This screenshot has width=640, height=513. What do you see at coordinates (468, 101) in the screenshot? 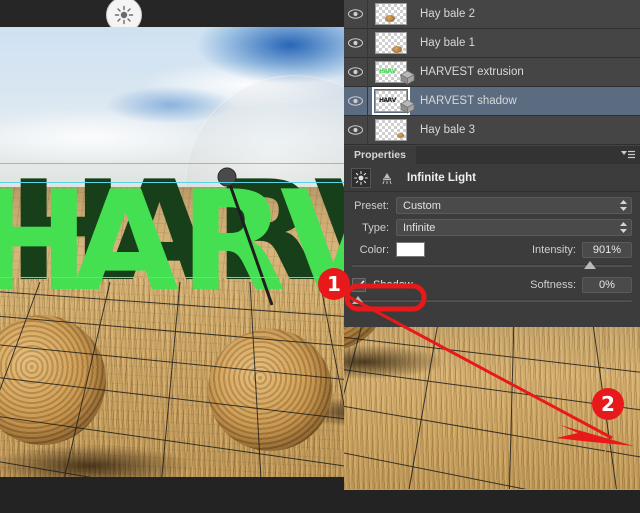
I see `layer-name: HARVEST shadow` at bounding box center [468, 101].